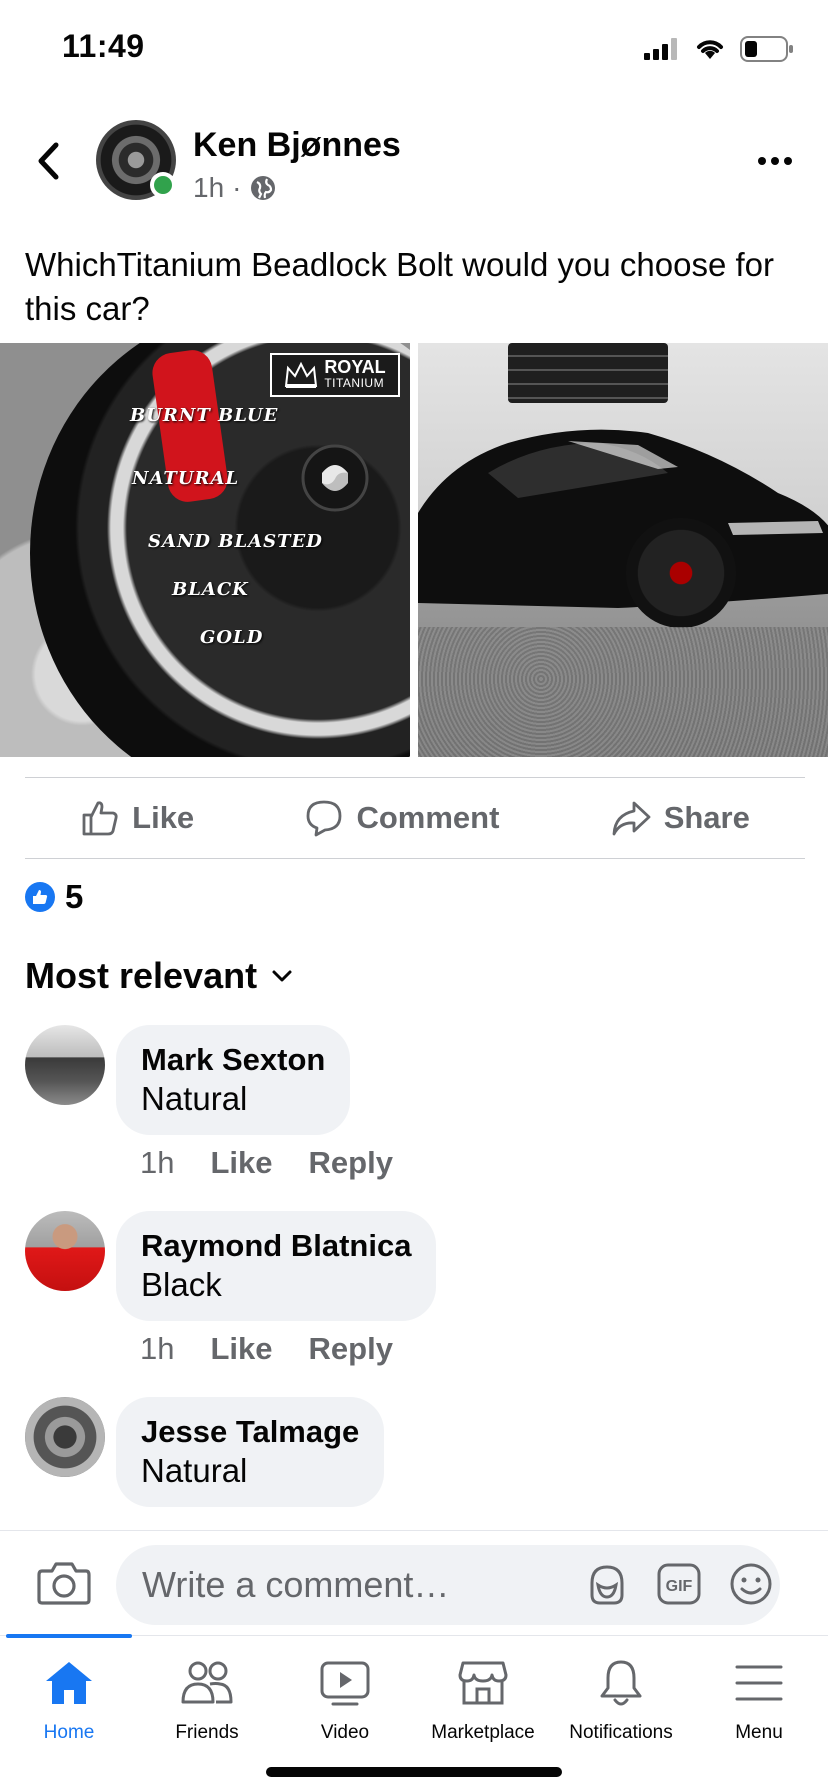  What do you see at coordinates (660, 49) in the screenshot?
I see `cellular-signal-icon` at bounding box center [660, 49].